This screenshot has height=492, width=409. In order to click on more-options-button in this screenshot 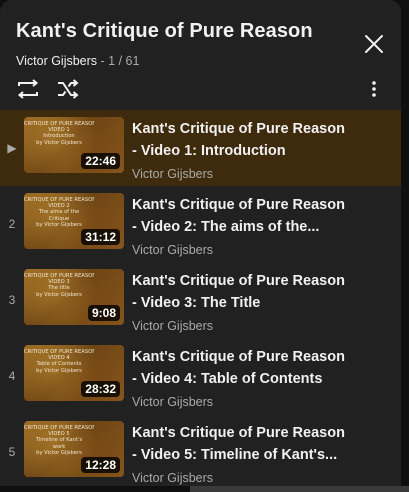, I will do `click(374, 89)`.